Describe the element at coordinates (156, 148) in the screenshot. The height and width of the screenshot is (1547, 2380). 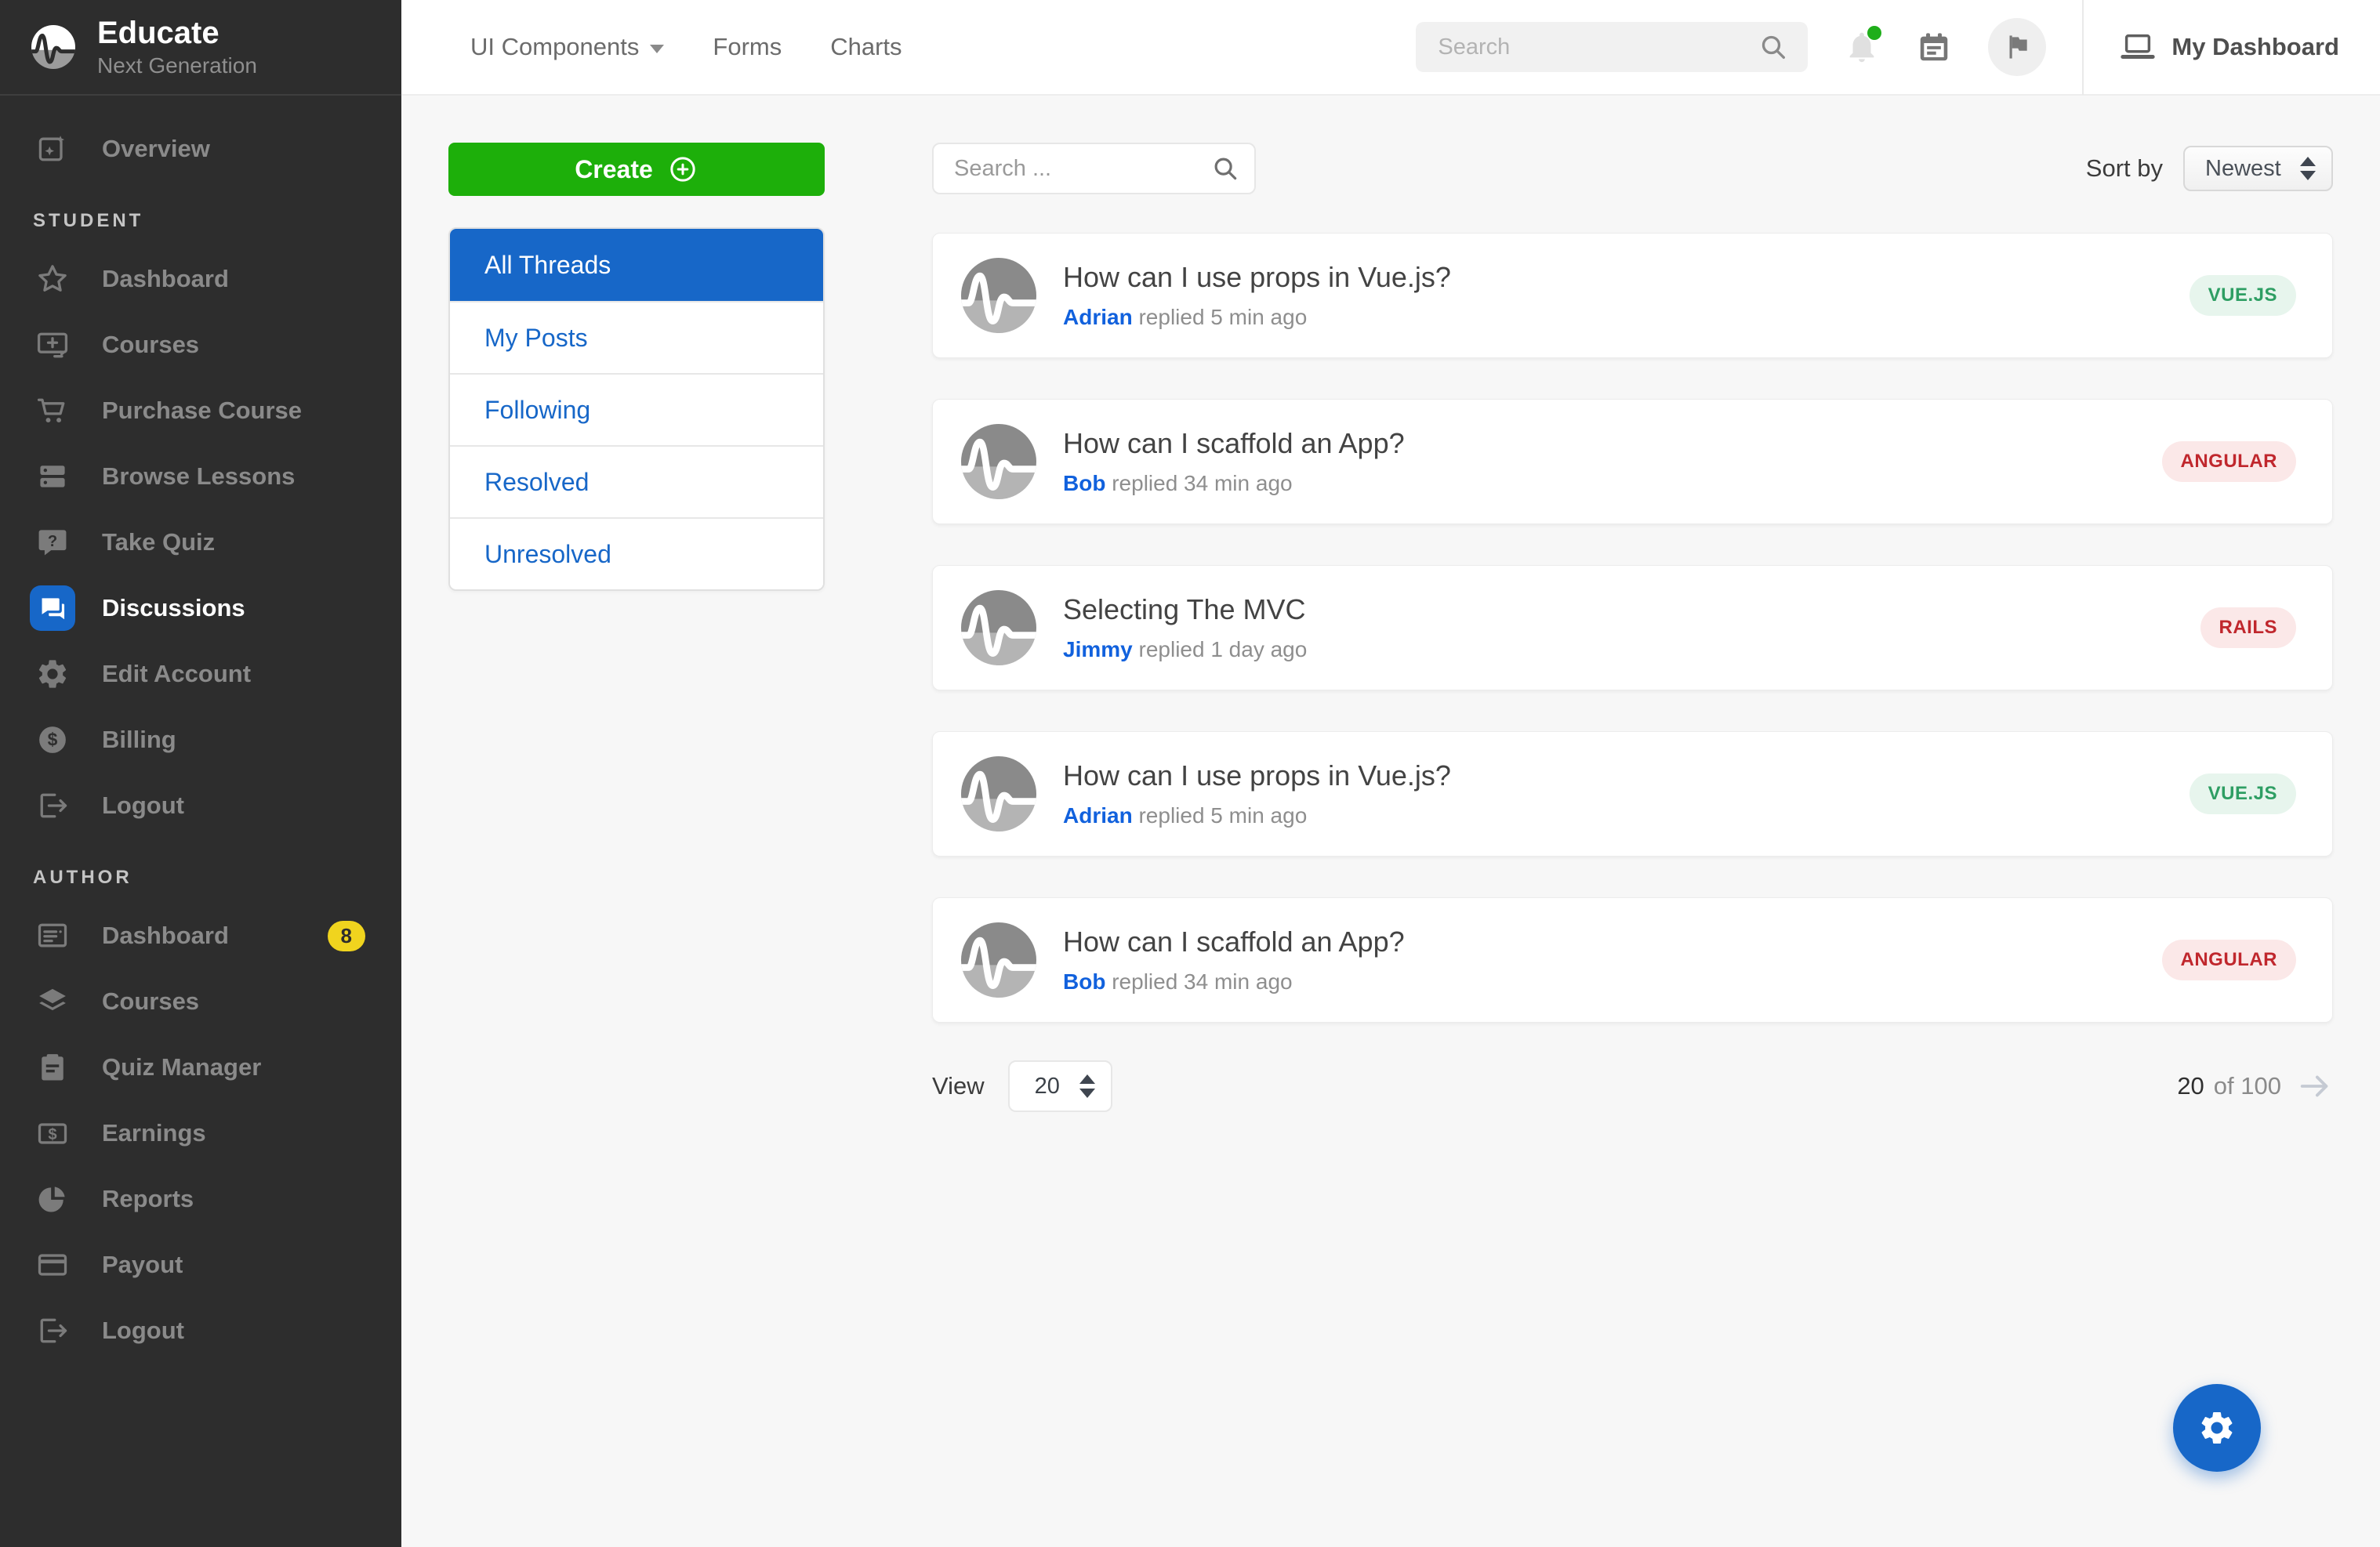
I see `sidebar-item-label: Overview` at that location.